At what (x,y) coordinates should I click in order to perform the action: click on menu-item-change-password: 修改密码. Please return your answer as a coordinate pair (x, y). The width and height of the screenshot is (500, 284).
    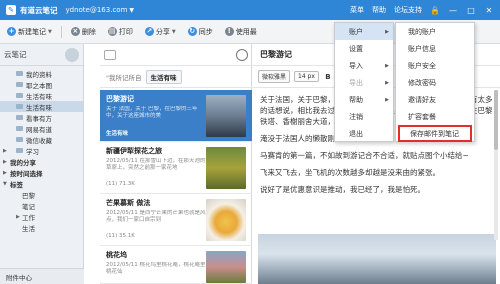
    Looking at the image, I should click on (435, 82).